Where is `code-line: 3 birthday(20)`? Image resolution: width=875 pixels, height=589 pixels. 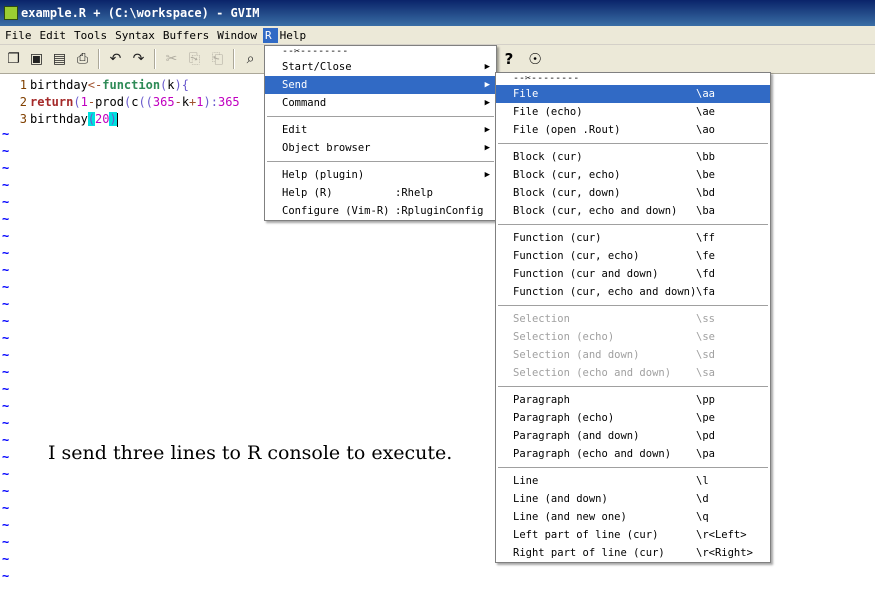
code-line: 3 birthday(20) is located at coordinates (59, 119).